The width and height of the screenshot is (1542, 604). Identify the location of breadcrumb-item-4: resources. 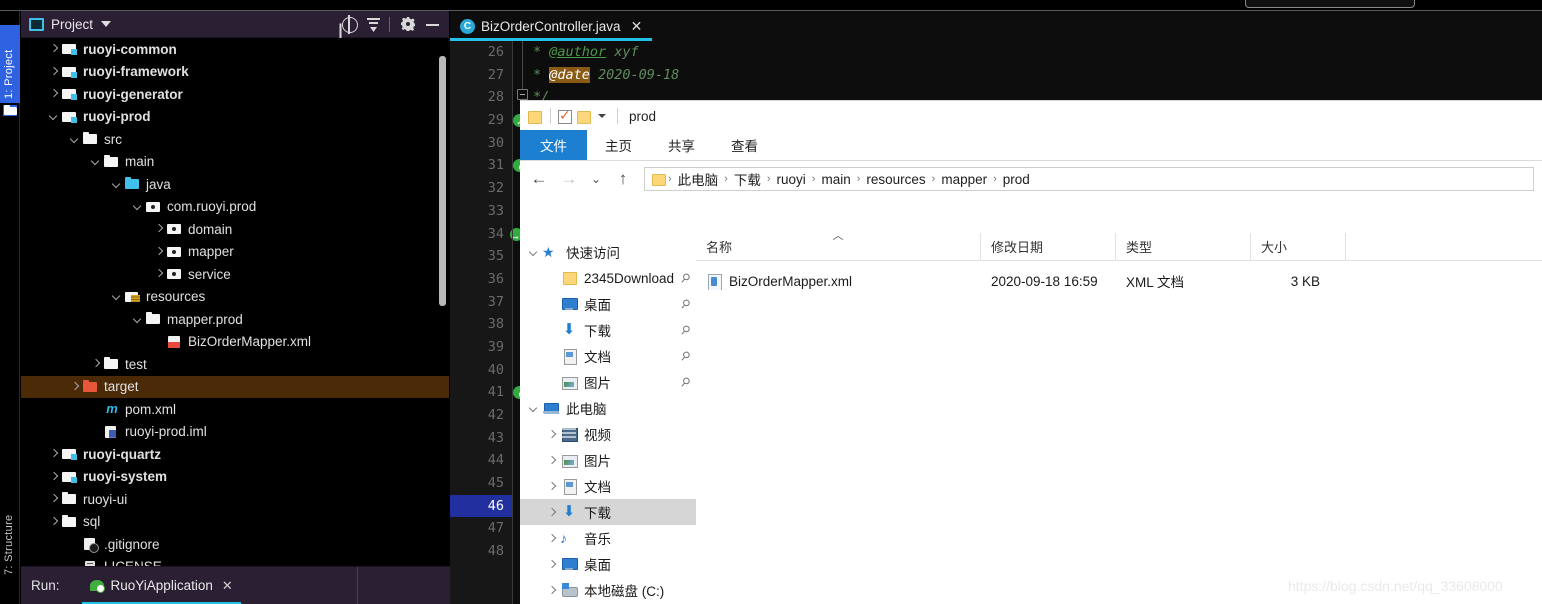
(895, 179).